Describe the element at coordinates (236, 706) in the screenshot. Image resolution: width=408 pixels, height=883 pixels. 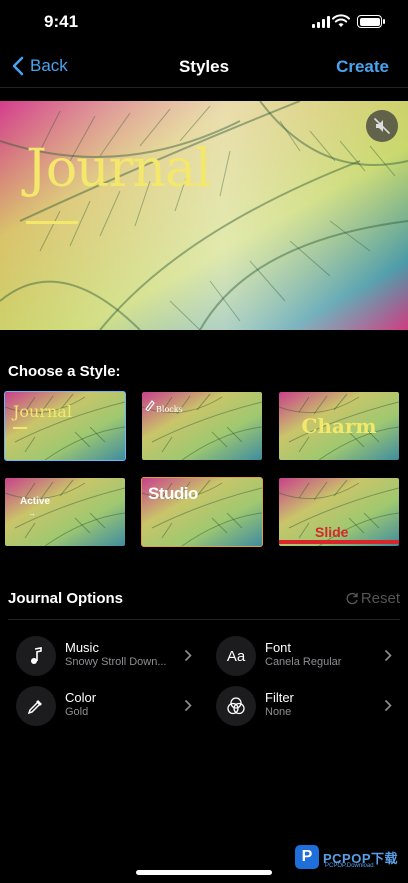
I see `filter-circles-icon` at that location.